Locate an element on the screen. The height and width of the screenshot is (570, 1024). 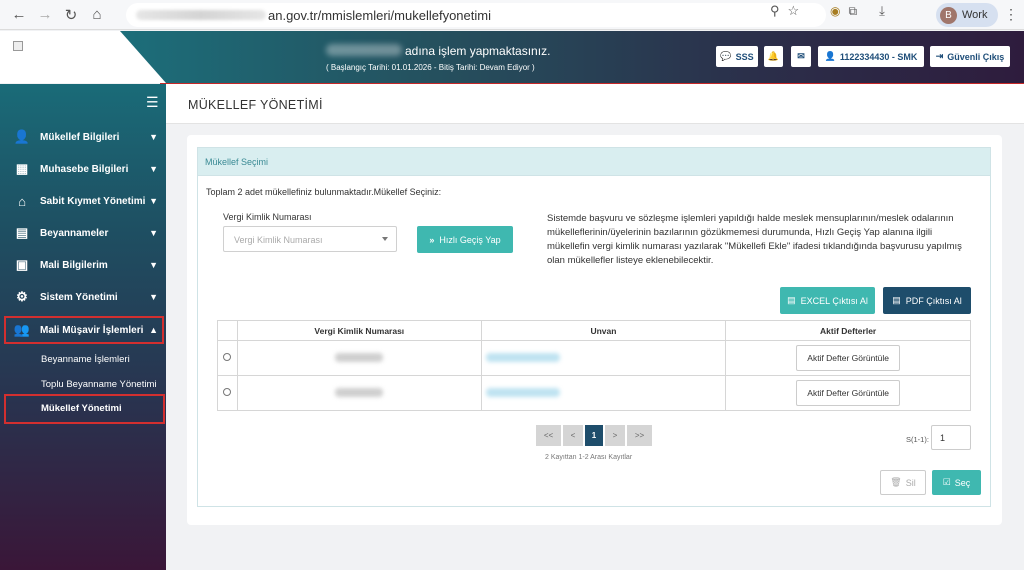
envelope-icon: ✉ is located at coordinates (801, 56).